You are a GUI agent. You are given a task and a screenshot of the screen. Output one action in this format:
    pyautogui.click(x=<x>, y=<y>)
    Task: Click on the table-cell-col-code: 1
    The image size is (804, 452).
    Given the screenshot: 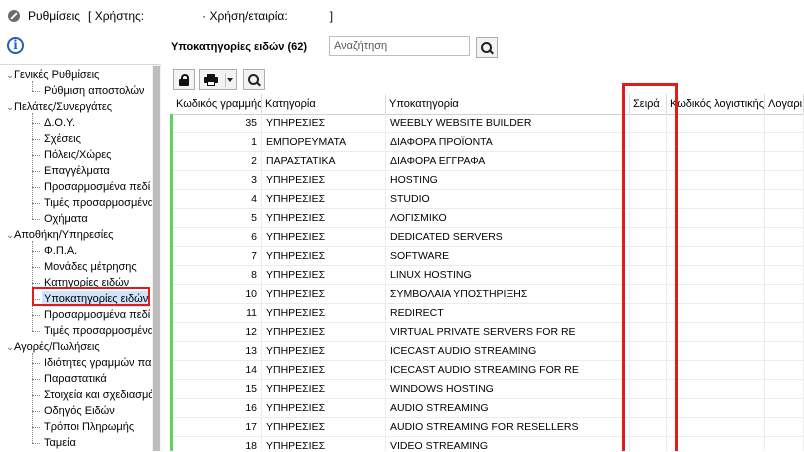 What is the action you would take?
    pyautogui.click(x=217, y=142)
    